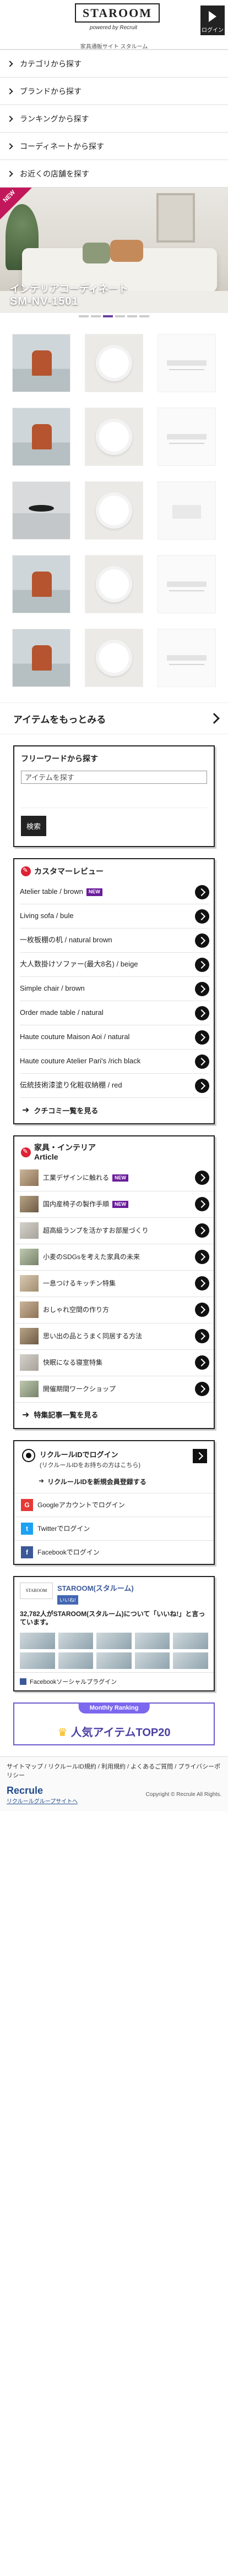 Image resolution: width=228 pixels, height=2576 pixels. I want to click on ranking-banner: Monthly Ranking ♛ 人気アイテムTOP20, so click(114, 1723).